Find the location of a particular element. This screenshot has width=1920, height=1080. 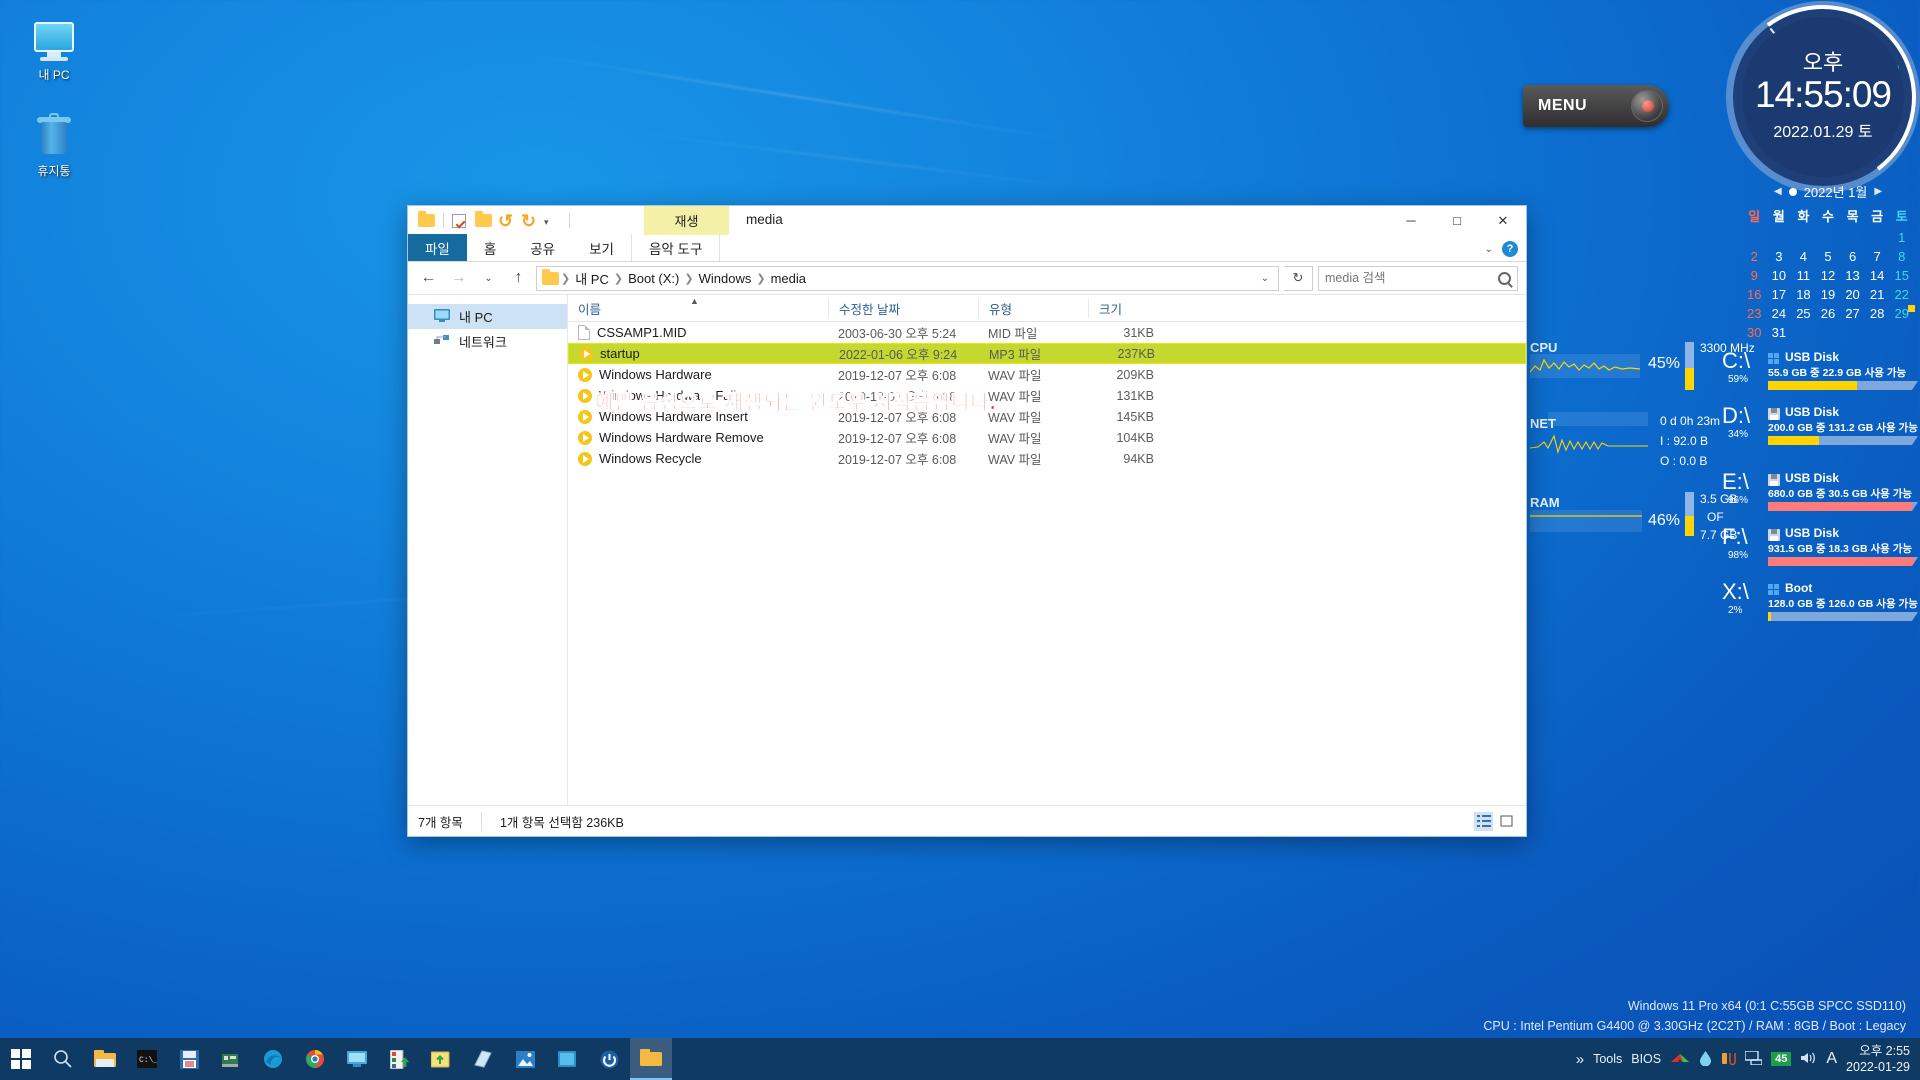

tray-volume-icon is located at coordinates (1808, 1059).